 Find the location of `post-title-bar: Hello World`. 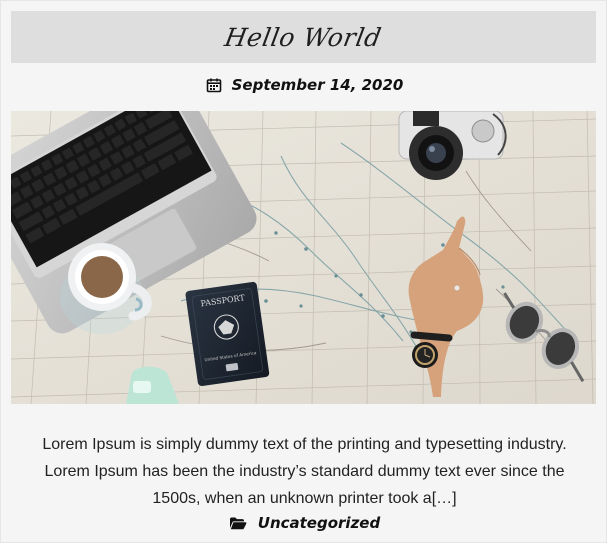

post-title-bar: Hello World is located at coordinates (303, 37).